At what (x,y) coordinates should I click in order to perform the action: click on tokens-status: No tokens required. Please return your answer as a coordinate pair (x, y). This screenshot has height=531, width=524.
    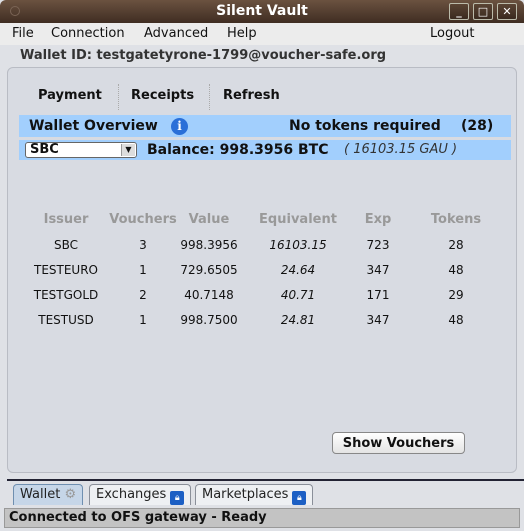
    Looking at the image, I should click on (365, 126).